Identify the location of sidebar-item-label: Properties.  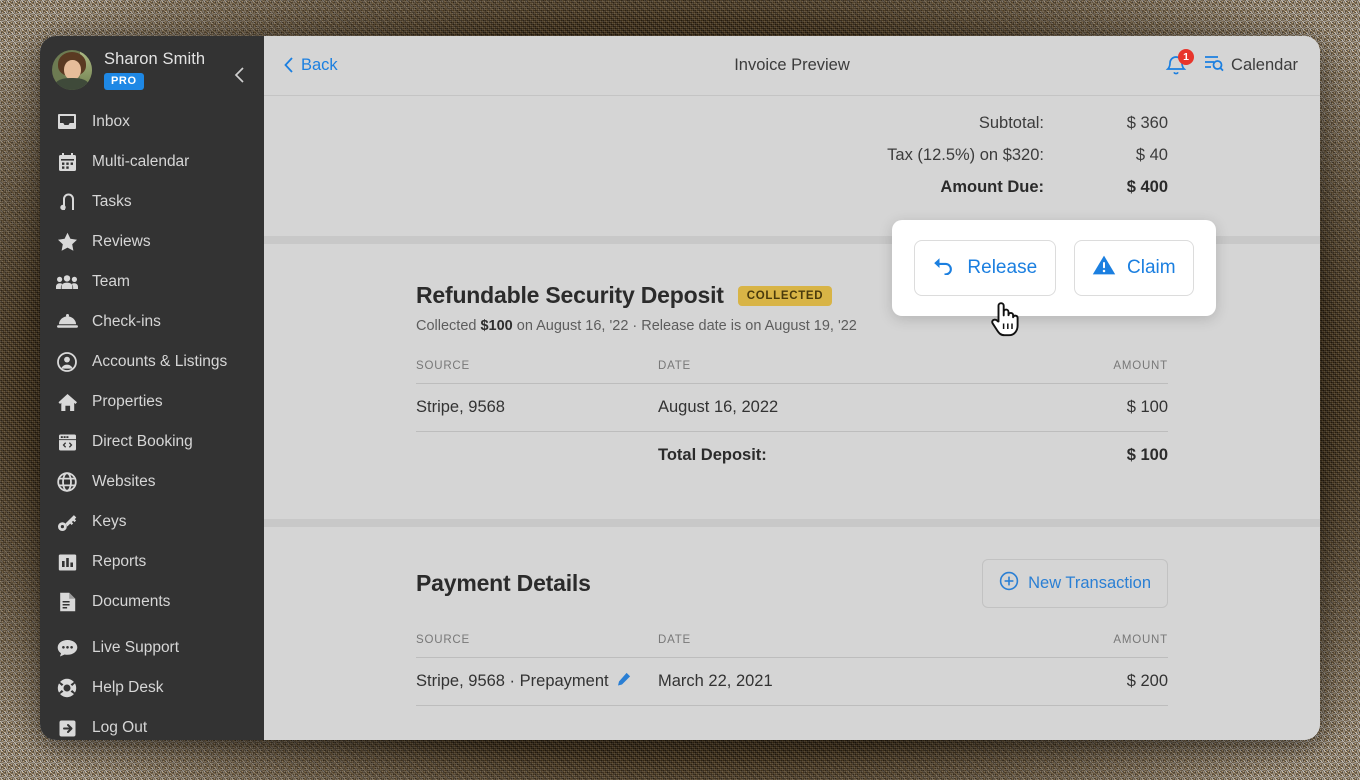
(127, 401).